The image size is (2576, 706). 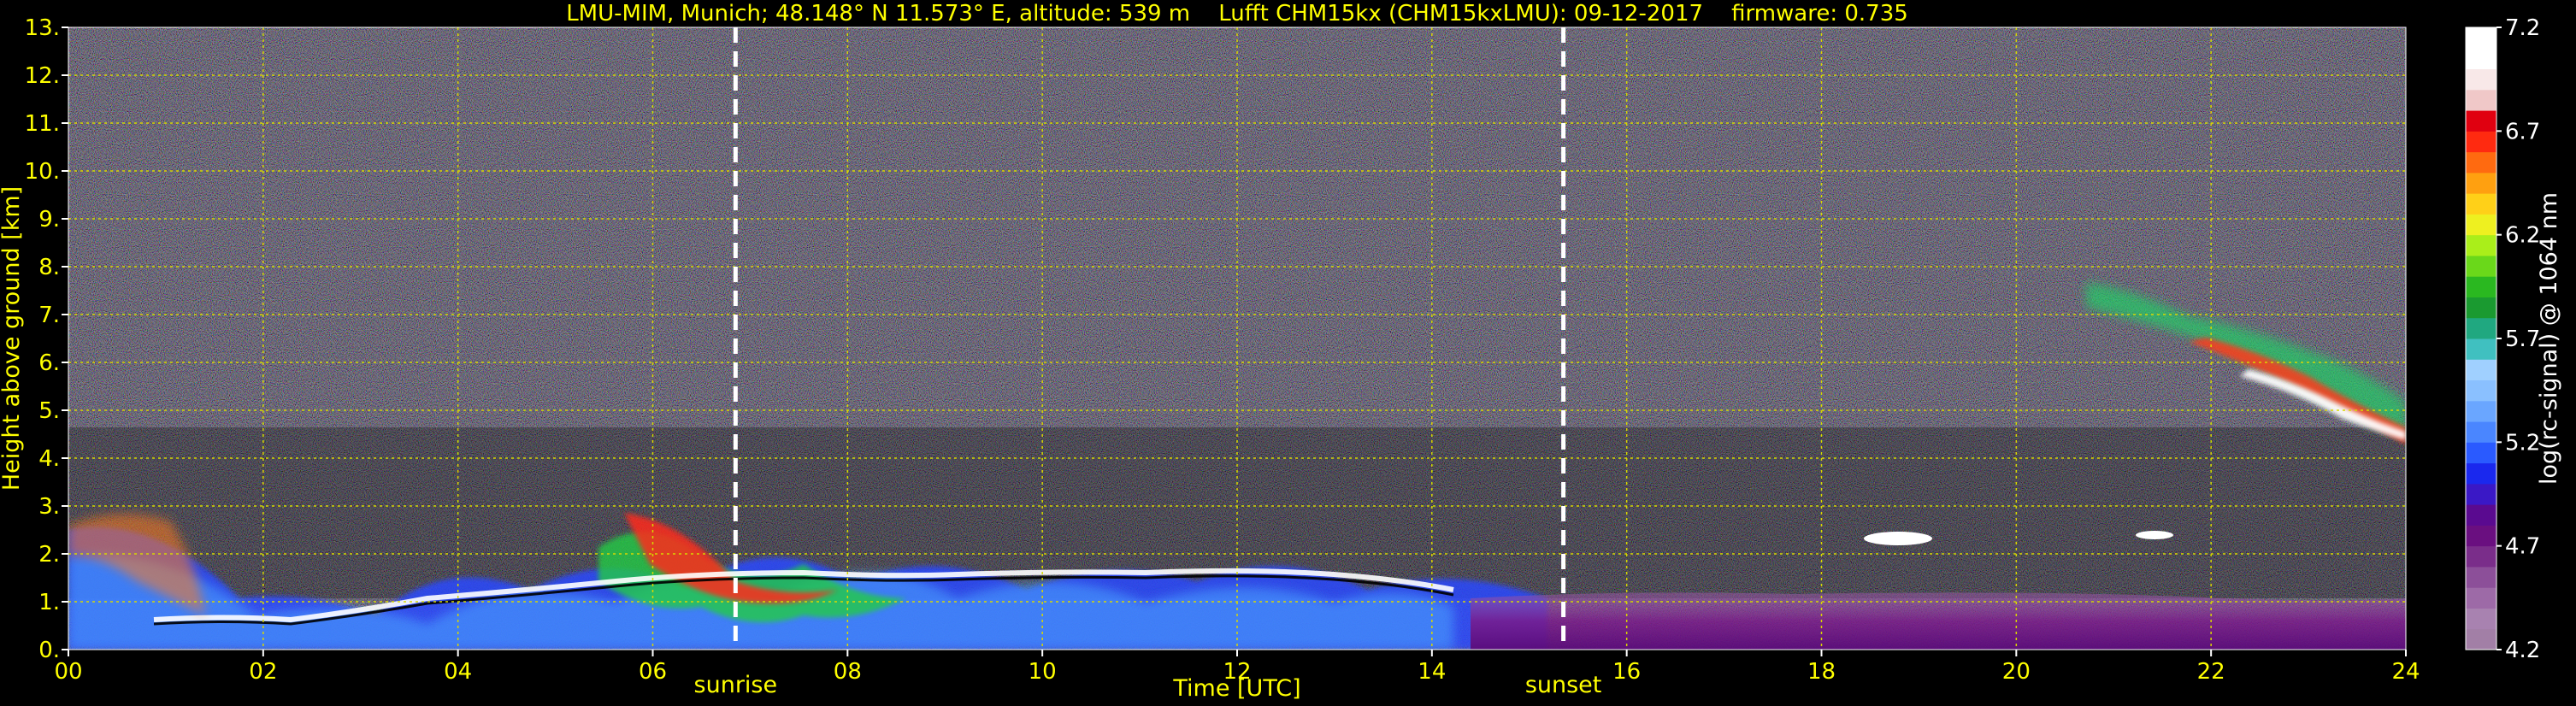 What do you see at coordinates (1043, 672) in the screenshot?
I see `x-tick-label: 10` at bounding box center [1043, 672].